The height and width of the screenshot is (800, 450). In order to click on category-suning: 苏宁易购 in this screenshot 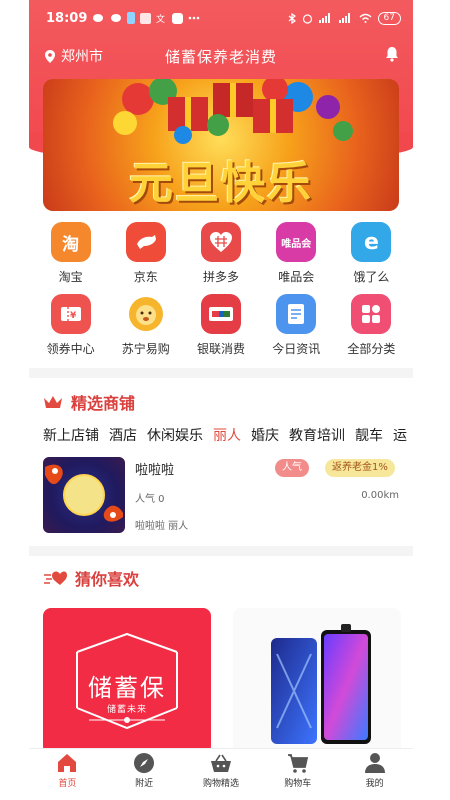, I will do `click(145, 330)`.